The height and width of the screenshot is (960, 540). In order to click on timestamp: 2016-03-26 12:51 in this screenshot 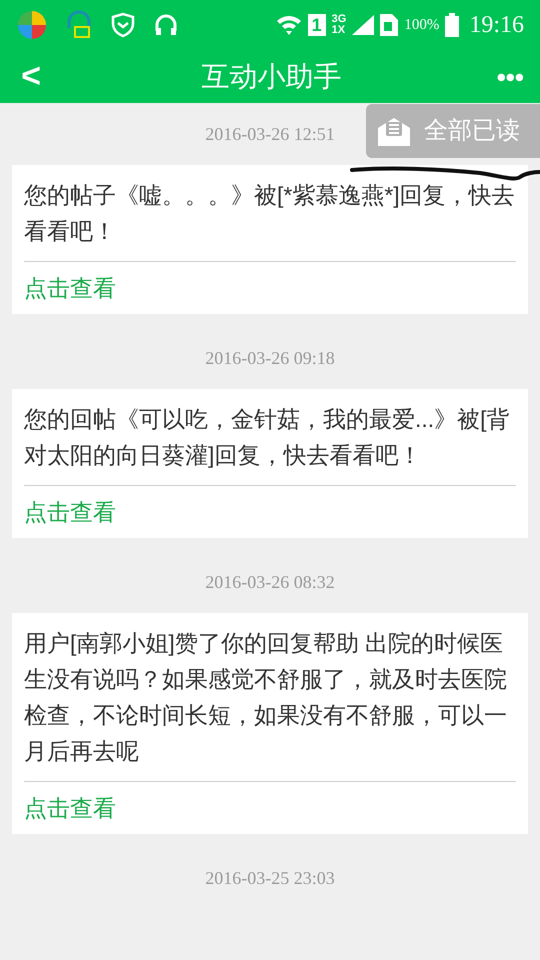, I will do `click(270, 134)`.